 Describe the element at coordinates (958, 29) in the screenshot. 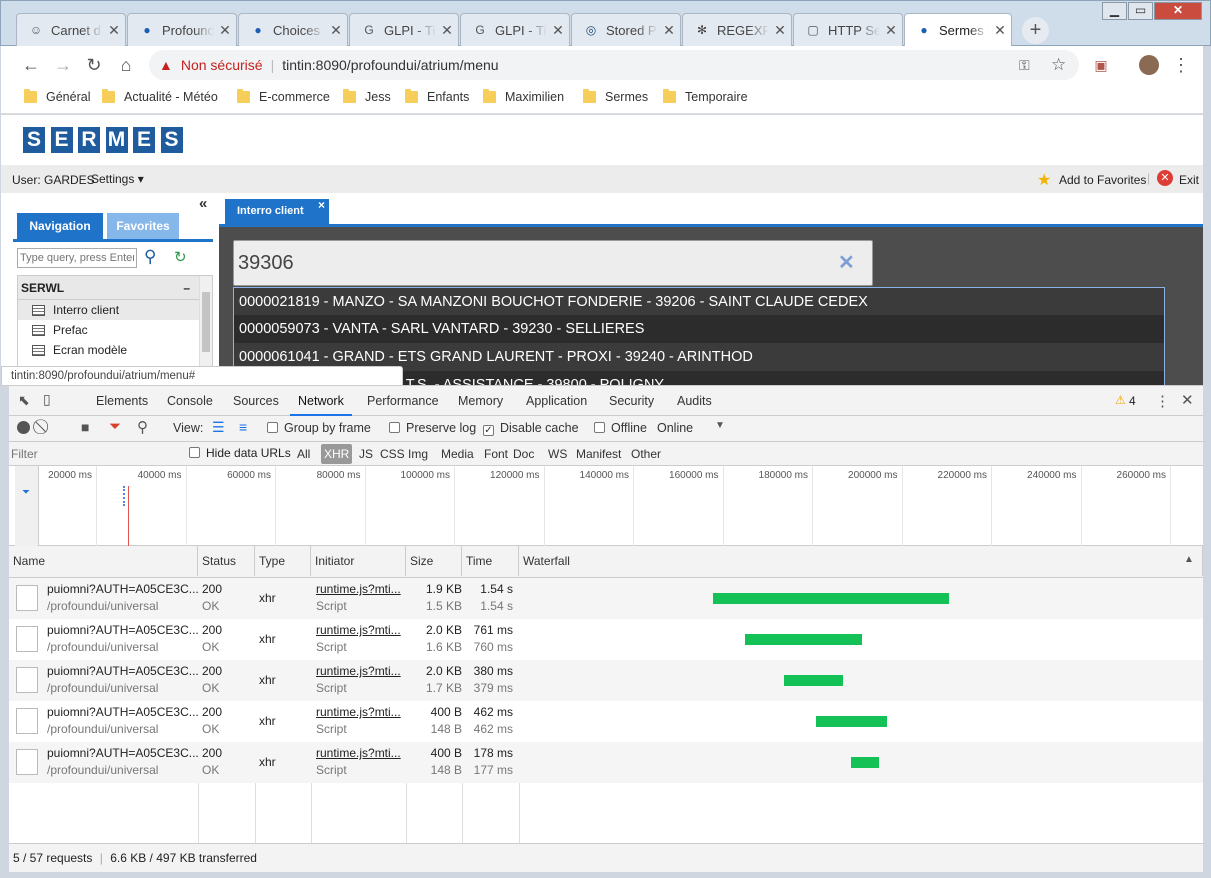

I see `browser-tab: ● Sermes V✕` at that location.